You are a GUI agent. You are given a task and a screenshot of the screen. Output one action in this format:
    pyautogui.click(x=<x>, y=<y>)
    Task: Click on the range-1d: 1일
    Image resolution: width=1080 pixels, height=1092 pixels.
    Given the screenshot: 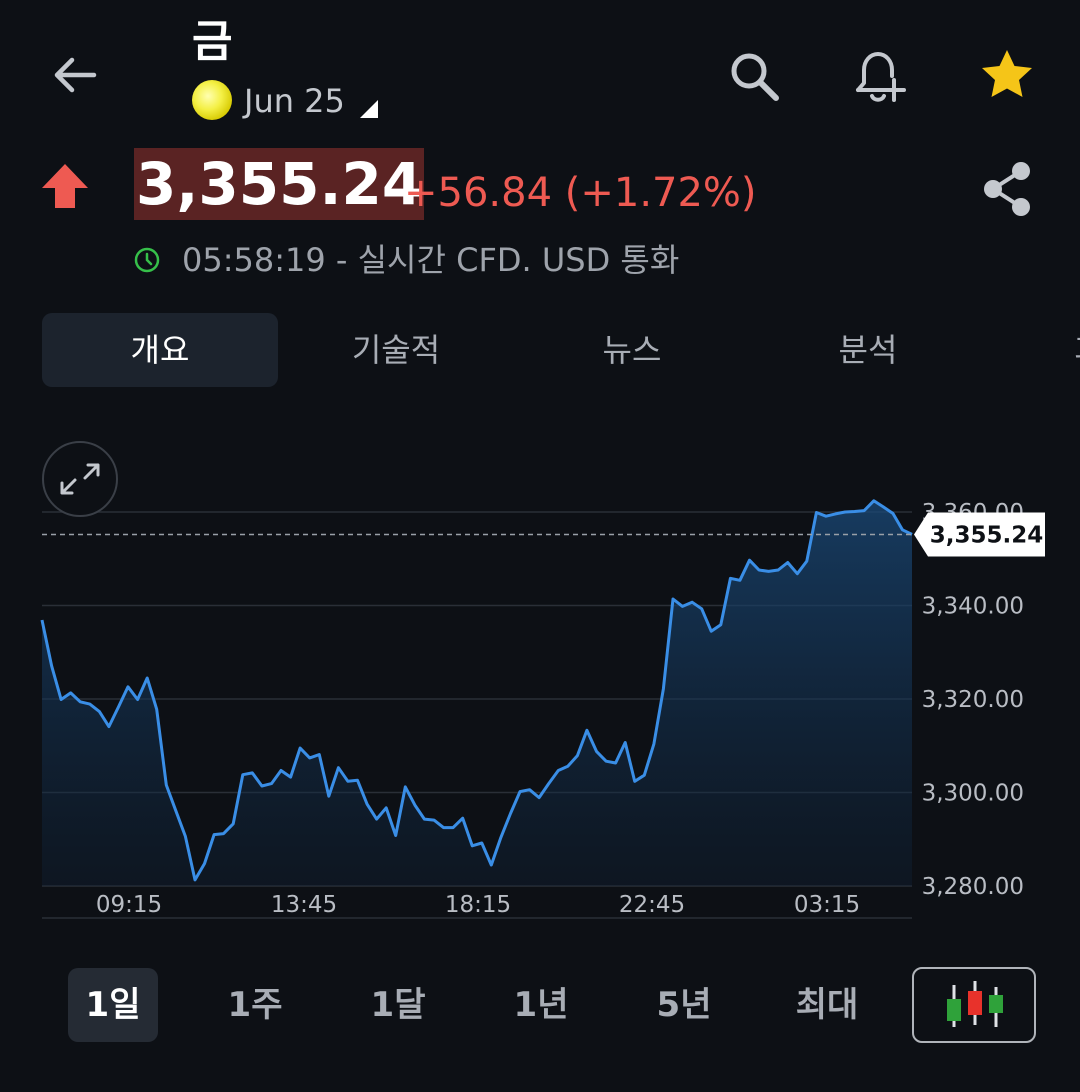 What is the action you would take?
    pyautogui.click(x=113, y=1005)
    